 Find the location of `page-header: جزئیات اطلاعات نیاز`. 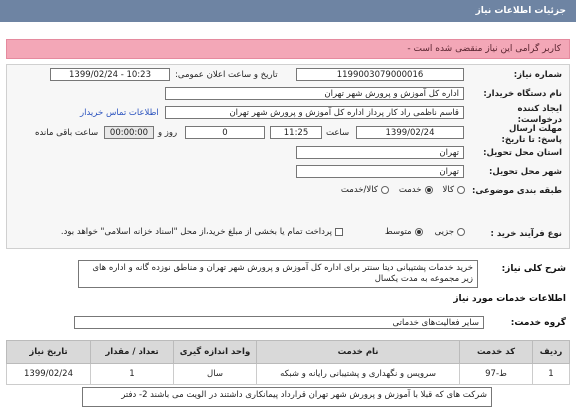

page-header: جزئیات اطلاعات نیاز is located at coordinates (288, 11).